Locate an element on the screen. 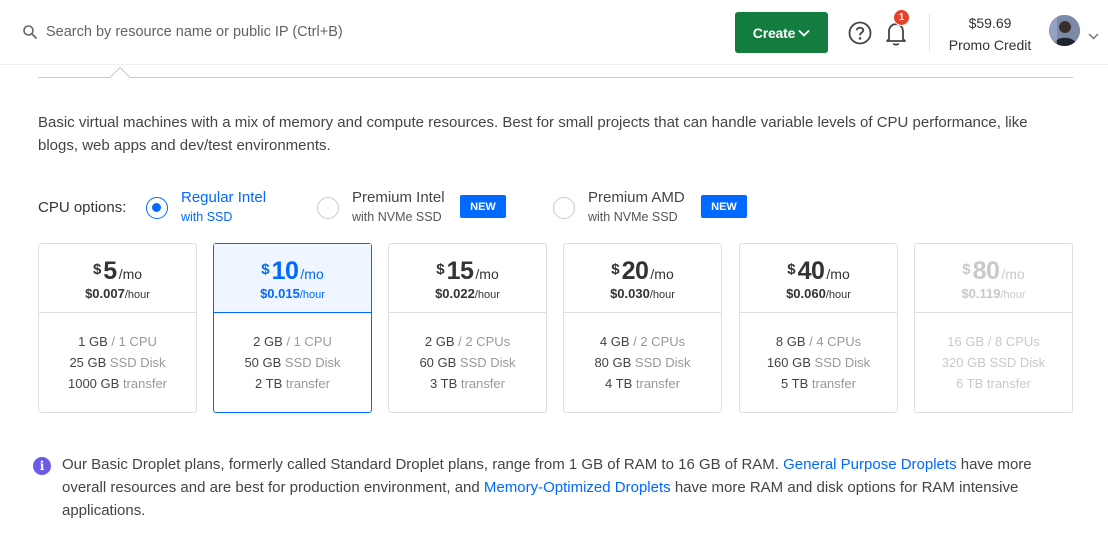 The height and width of the screenshot is (558, 1108). price-monthly: 80 is located at coordinates (986, 271).